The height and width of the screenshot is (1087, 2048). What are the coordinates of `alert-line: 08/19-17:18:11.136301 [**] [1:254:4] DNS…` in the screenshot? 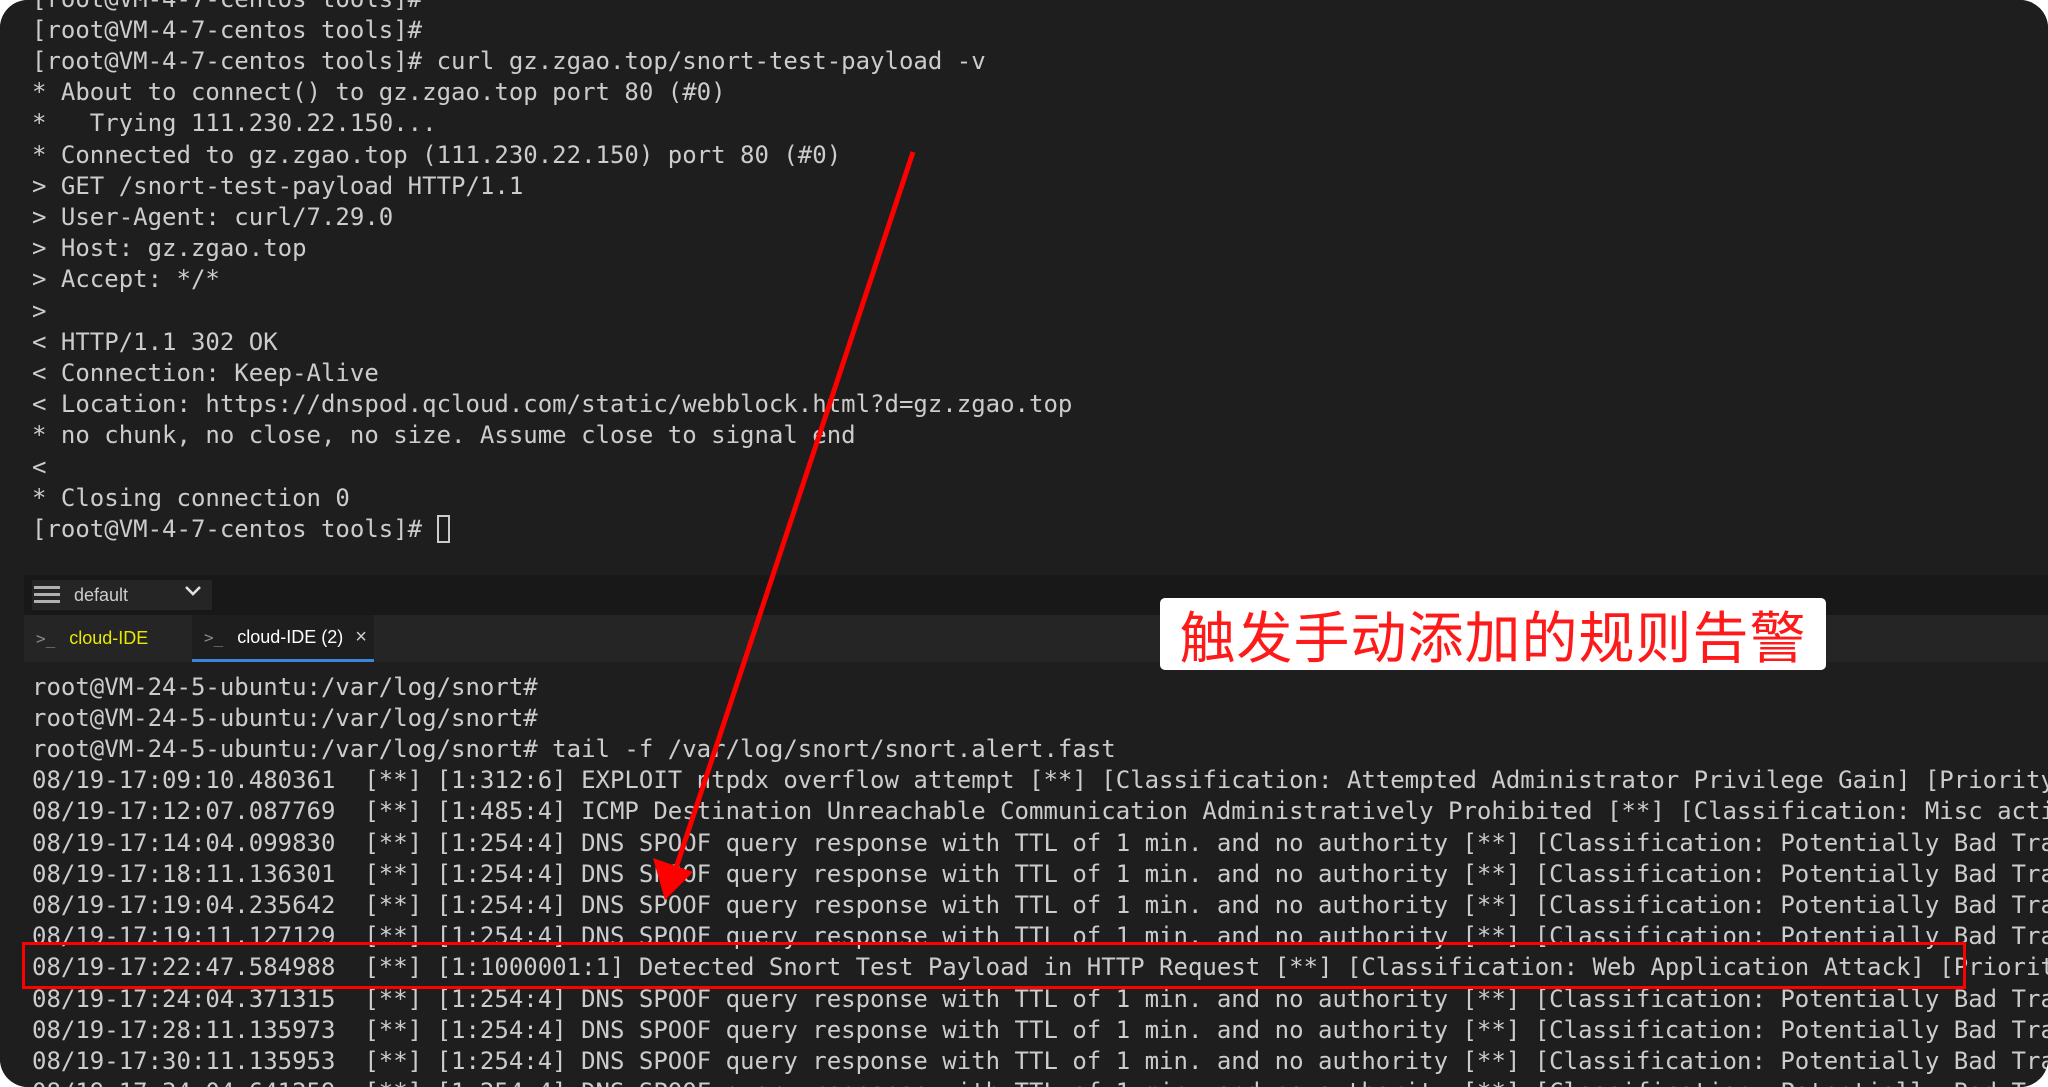 It's located at (1040, 874).